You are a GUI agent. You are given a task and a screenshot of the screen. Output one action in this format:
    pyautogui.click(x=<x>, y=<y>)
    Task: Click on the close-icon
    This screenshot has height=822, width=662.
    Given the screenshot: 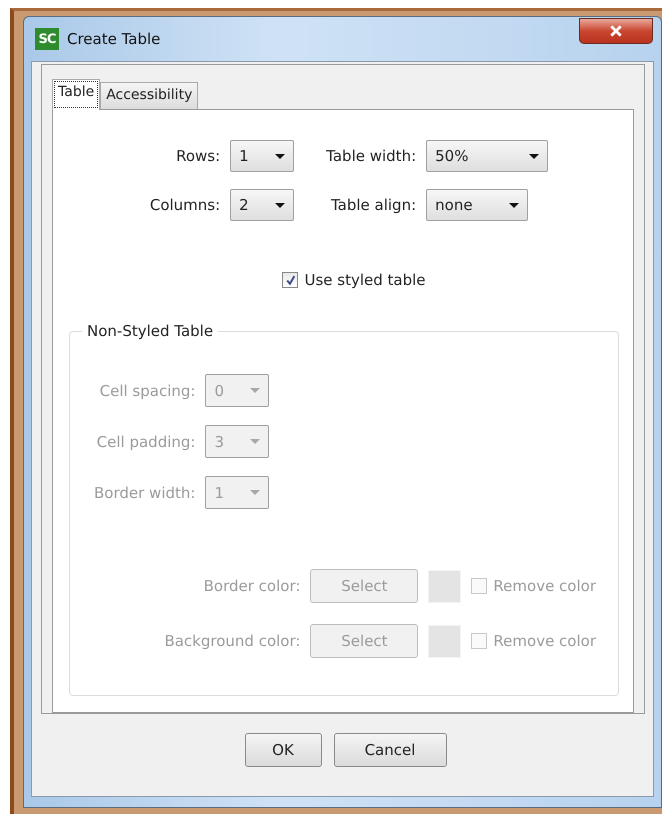 What is the action you would take?
    pyautogui.click(x=616, y=31)
    